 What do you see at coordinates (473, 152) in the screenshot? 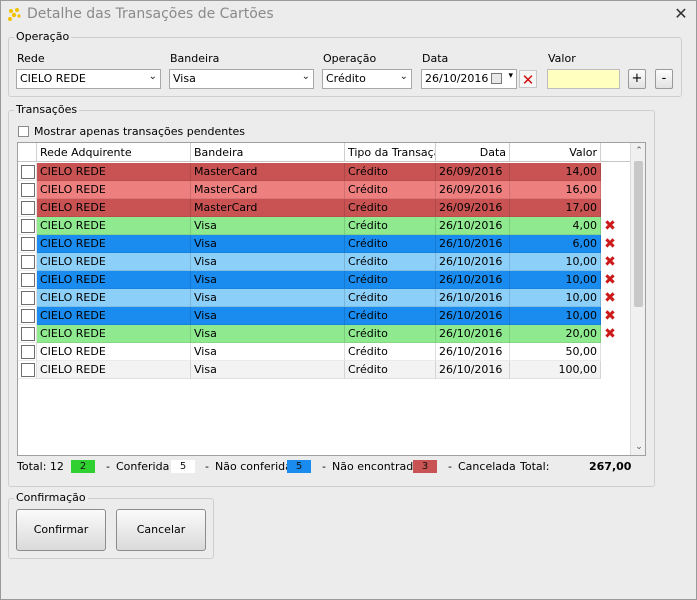
I see `column-header-data: Data` at bounding box center [473, 152].